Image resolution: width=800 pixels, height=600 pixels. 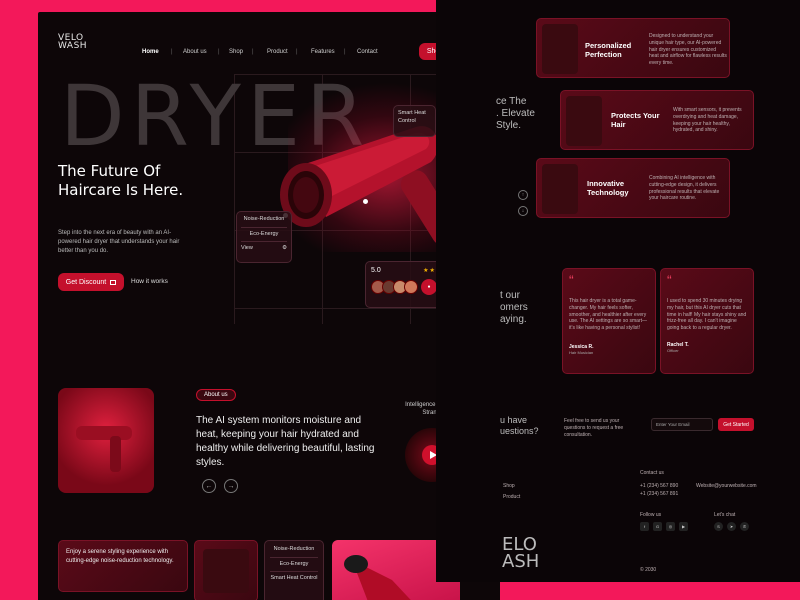 What do you see at coordinates (521, 561) in the screenshot?
I see `footer-logo-line: ASH` at bounding box center [521, 561].